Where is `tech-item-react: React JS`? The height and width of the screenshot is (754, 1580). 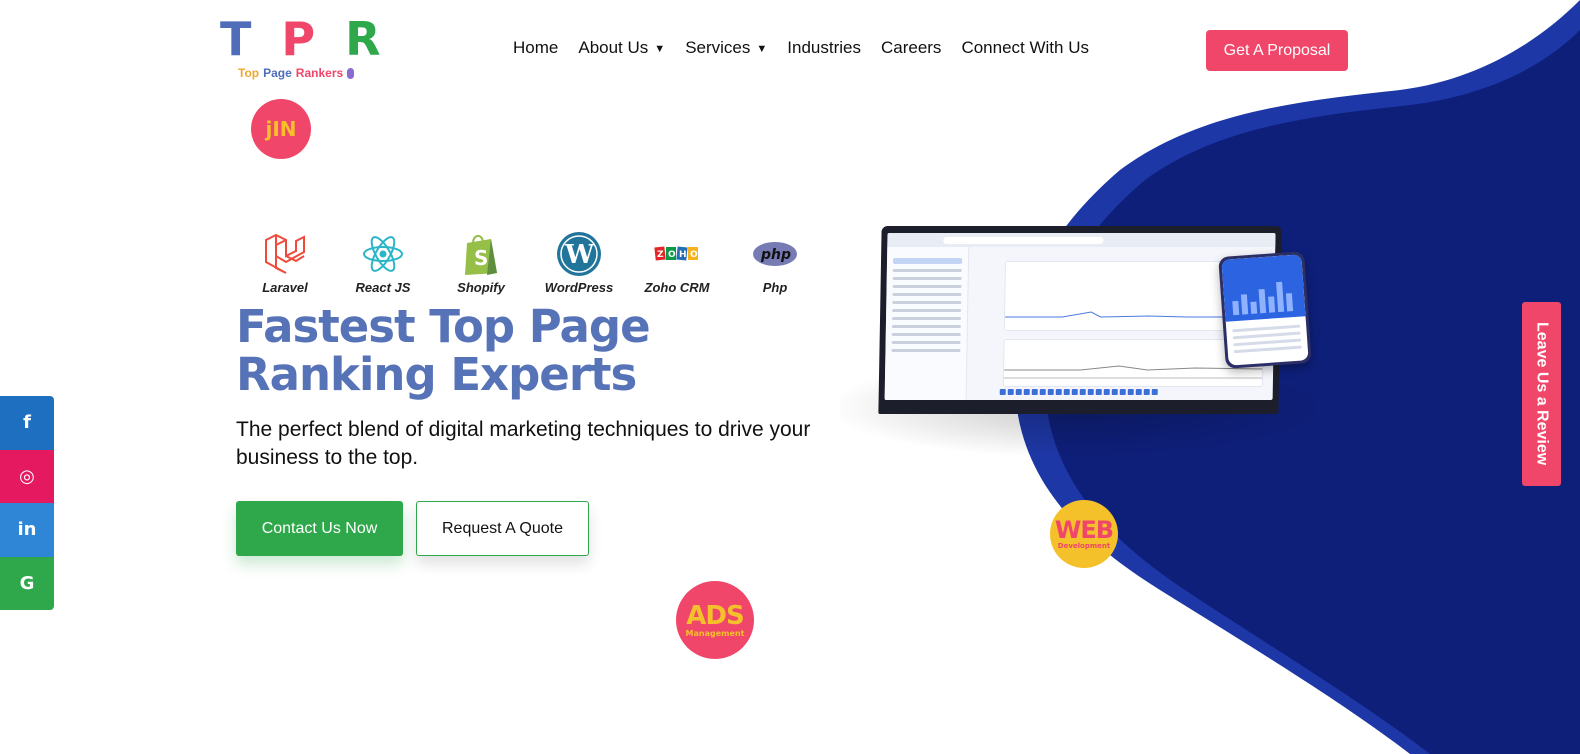 tech-item-react: React JS is located at coordinates (383, 262).